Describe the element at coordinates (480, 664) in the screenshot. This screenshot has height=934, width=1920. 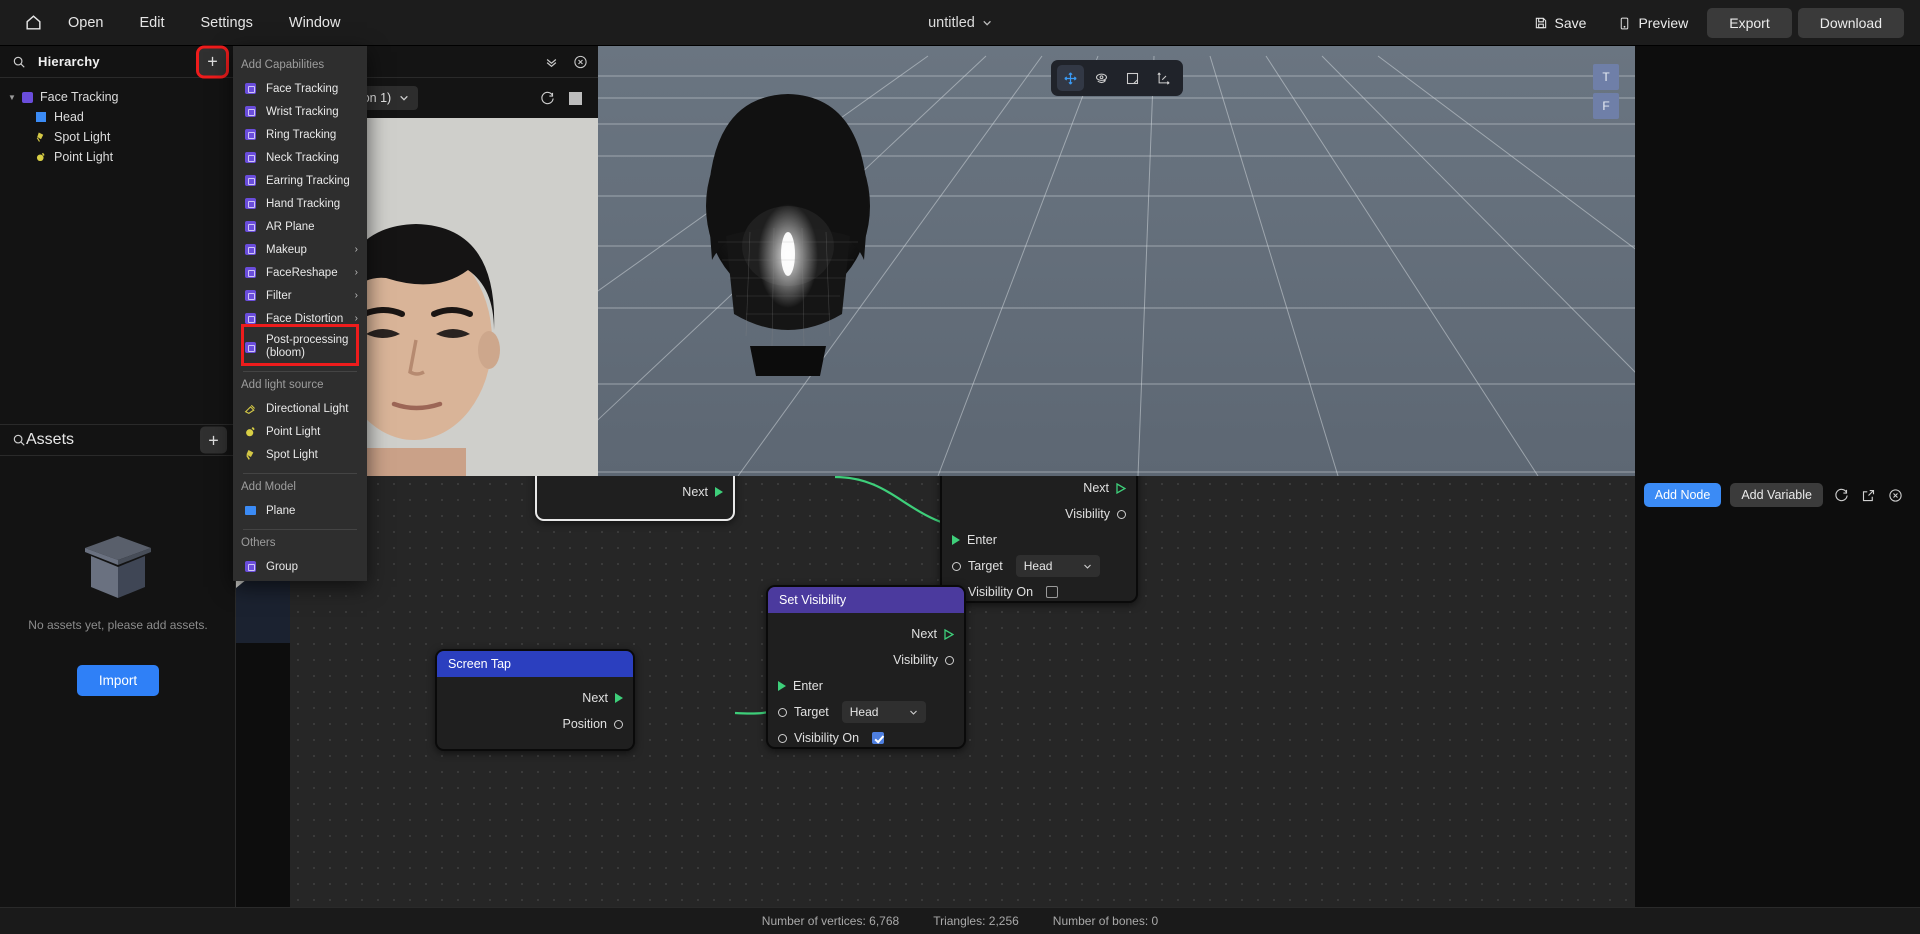
I see `node-title: Screen Tap` at that location.